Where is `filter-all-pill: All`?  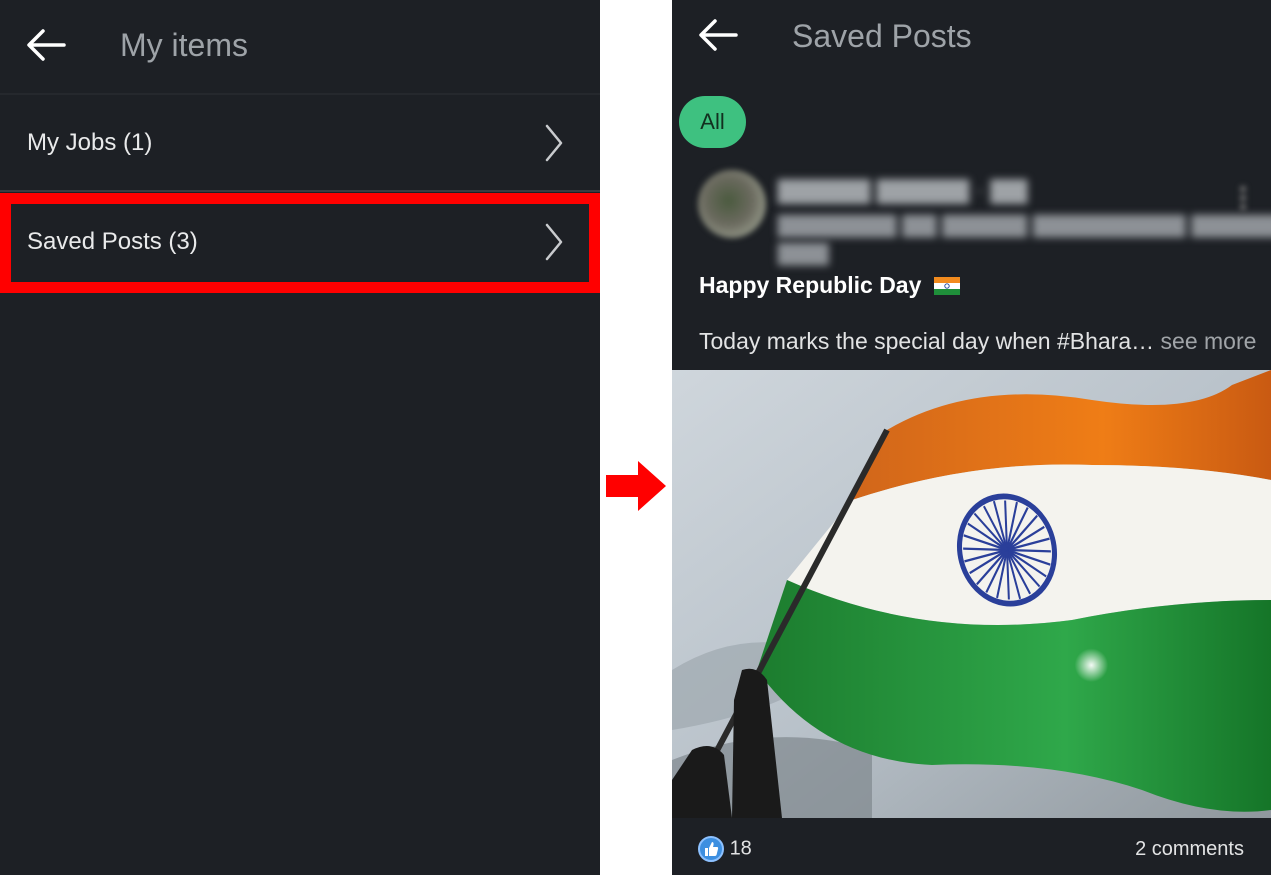 filter-all-pill: All is located at coordinates (712, 122).